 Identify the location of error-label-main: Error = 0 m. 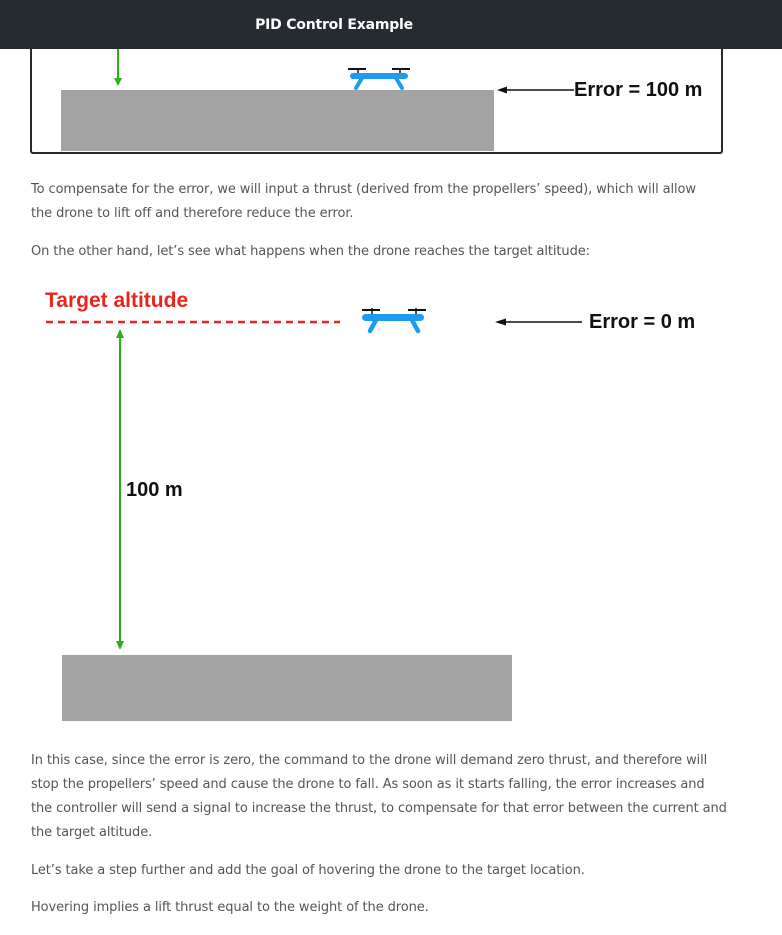
(642, 322).